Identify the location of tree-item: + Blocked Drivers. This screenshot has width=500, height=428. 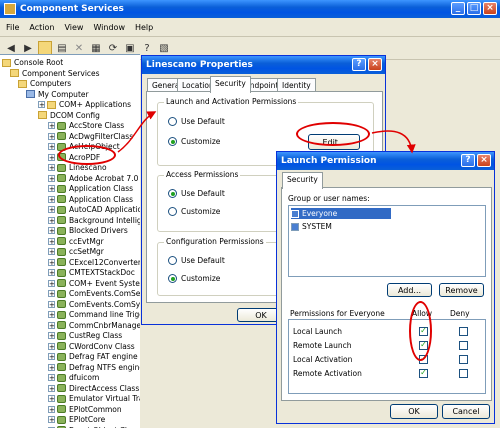
(88, 230).